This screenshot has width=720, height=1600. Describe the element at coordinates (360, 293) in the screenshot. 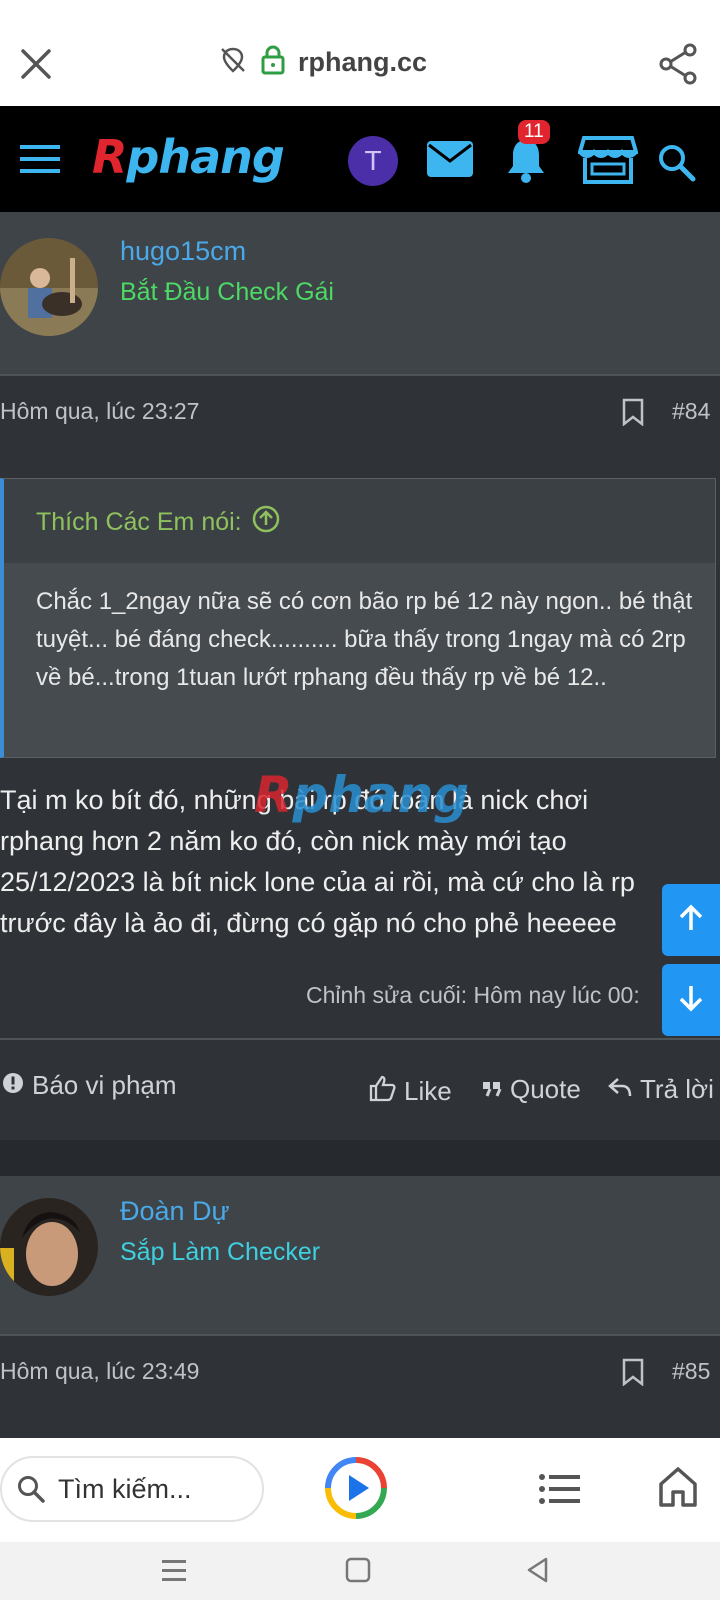

I see `post-author-block: hugo15cm Bắt Đầu Check Gái` at that location.